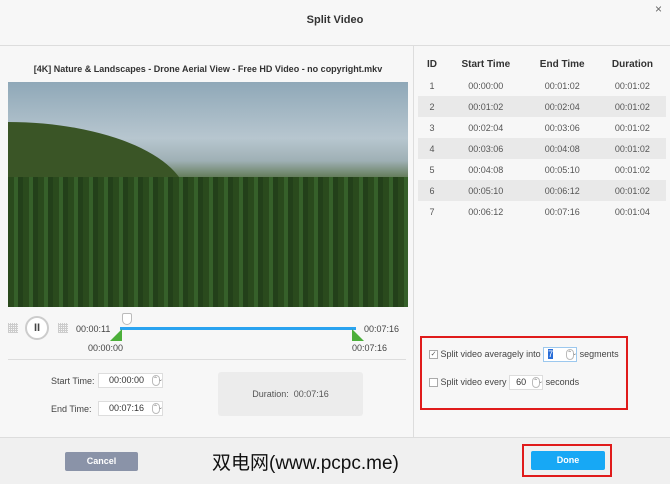 The height and width of the screenshot is (484, 670). What do you see at coordinates (486, 85) in the screenshot?
I see `table-cell: 00:00:00` at bounding box center [486, 85].